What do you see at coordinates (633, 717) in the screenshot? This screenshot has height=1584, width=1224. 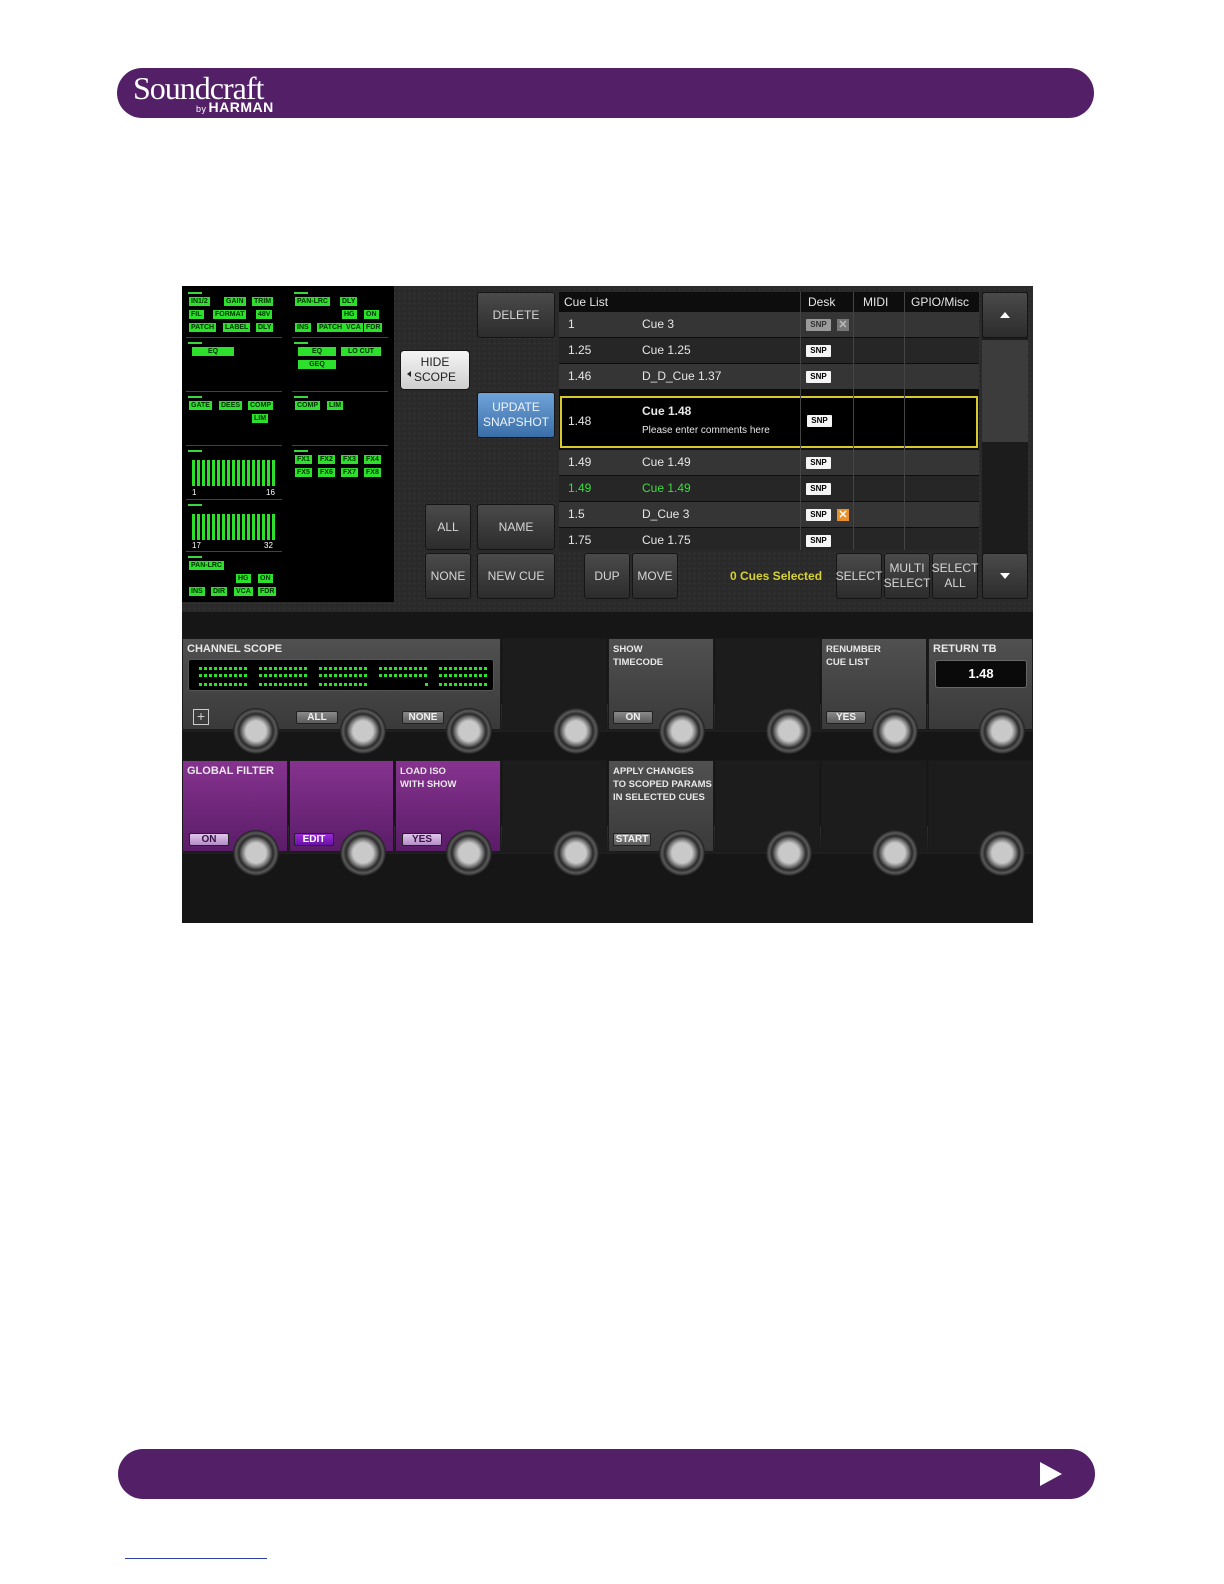 I see `timecode-on-button: ON` at bounding box center [633, 717].